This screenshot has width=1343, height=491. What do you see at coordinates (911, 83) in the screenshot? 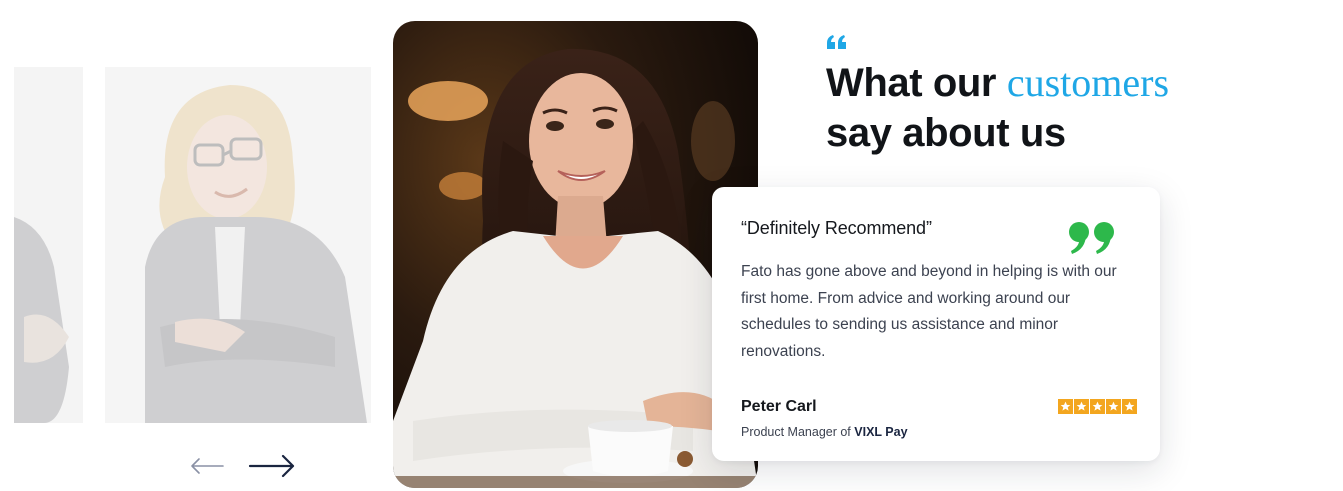
I see `heading-prefix: What our` at bounding box center [911, 83].